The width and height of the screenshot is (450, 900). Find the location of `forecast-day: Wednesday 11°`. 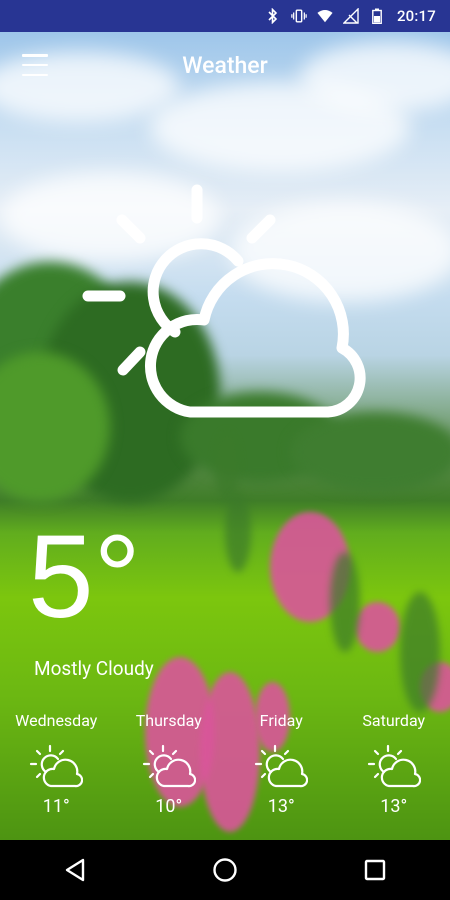

forecast-day: Wednesday 11° is located at coordinates (56, 768).